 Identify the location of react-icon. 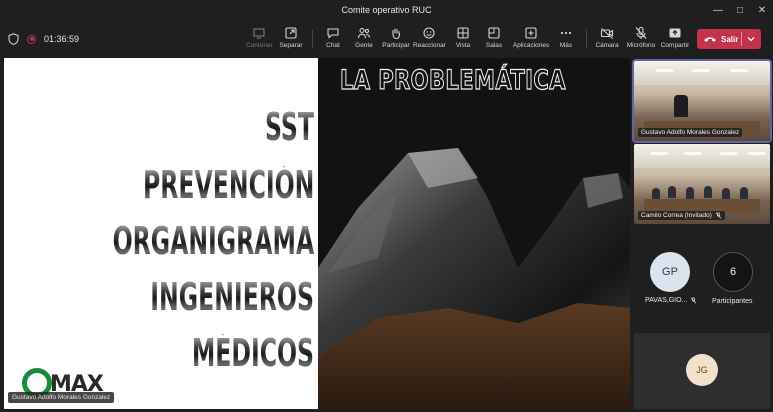
(429, 33).